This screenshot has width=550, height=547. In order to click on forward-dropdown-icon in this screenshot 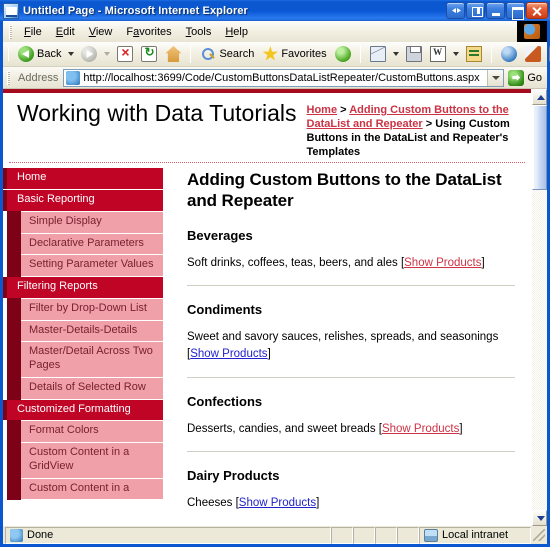, I will do `click(107, 54)`.